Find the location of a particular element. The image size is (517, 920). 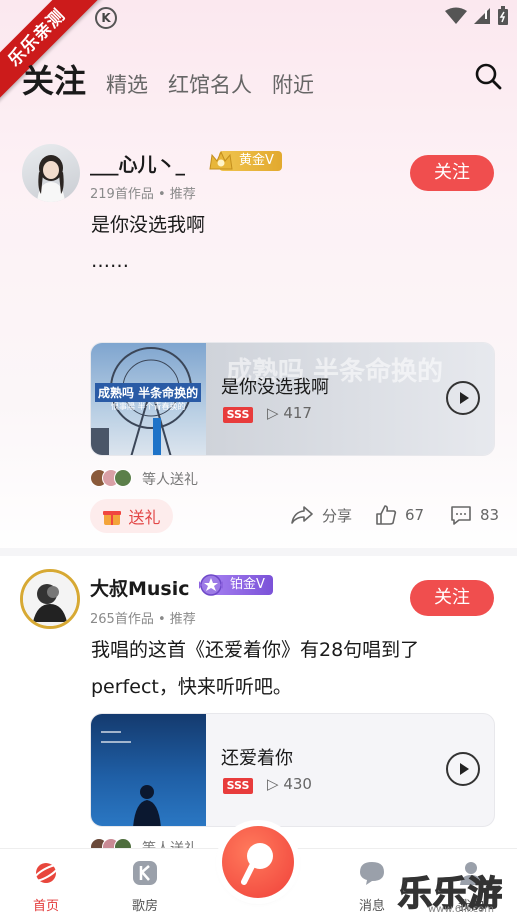

status-icons is located at coordinates (477, 16).